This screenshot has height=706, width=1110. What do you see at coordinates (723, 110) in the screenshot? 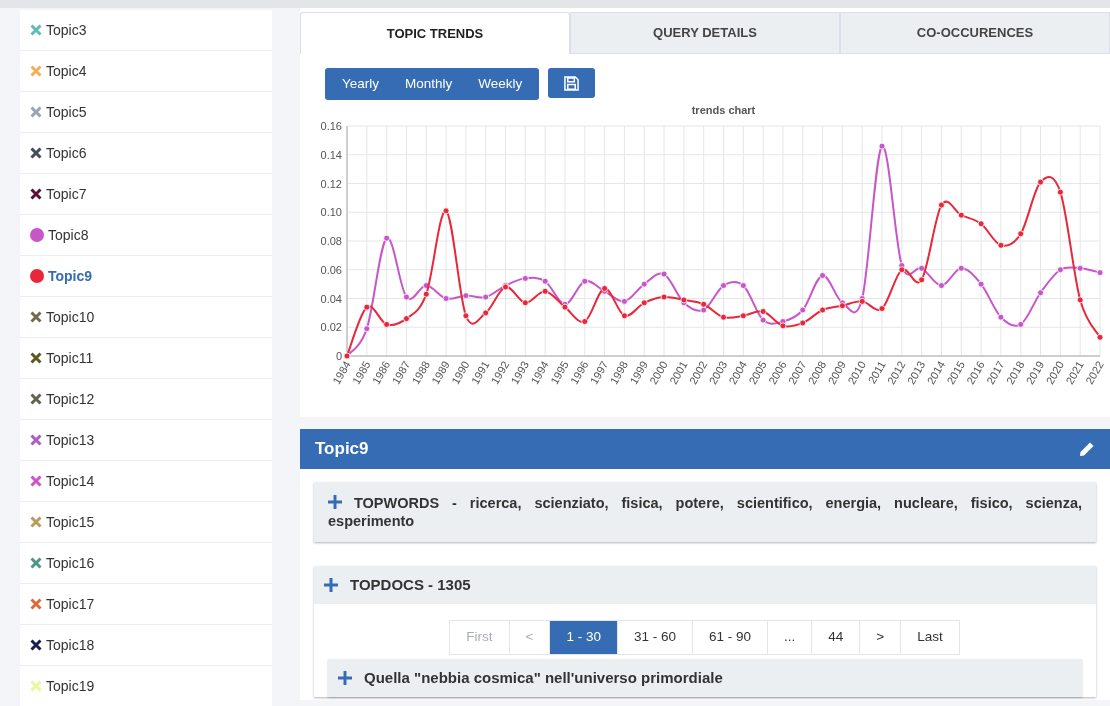
I see `chart-title: trends chart` at bounding box center [723, 110].